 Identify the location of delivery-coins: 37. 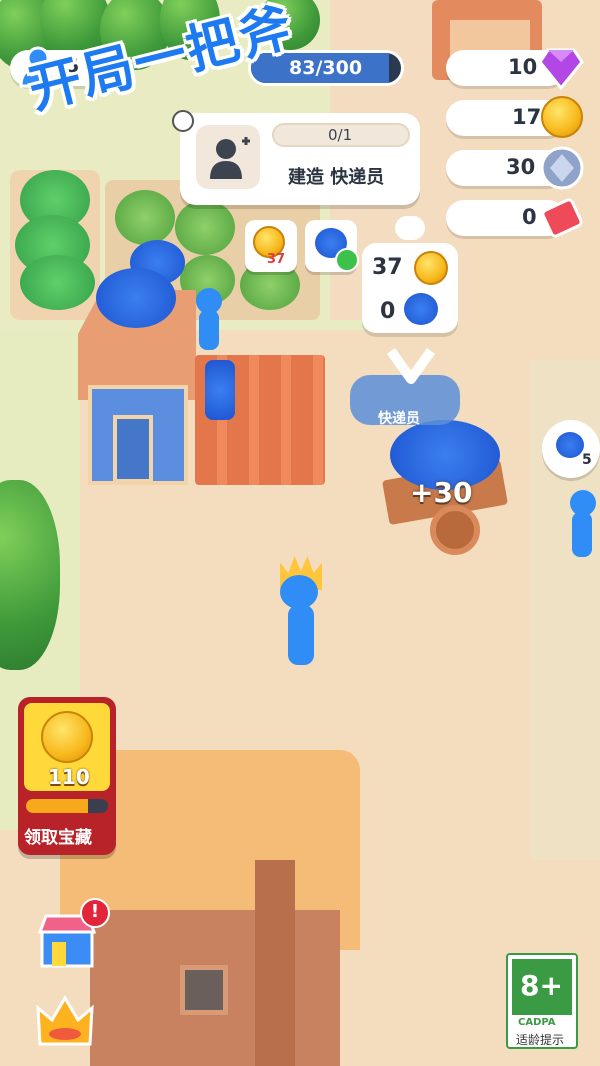
(387, 267).